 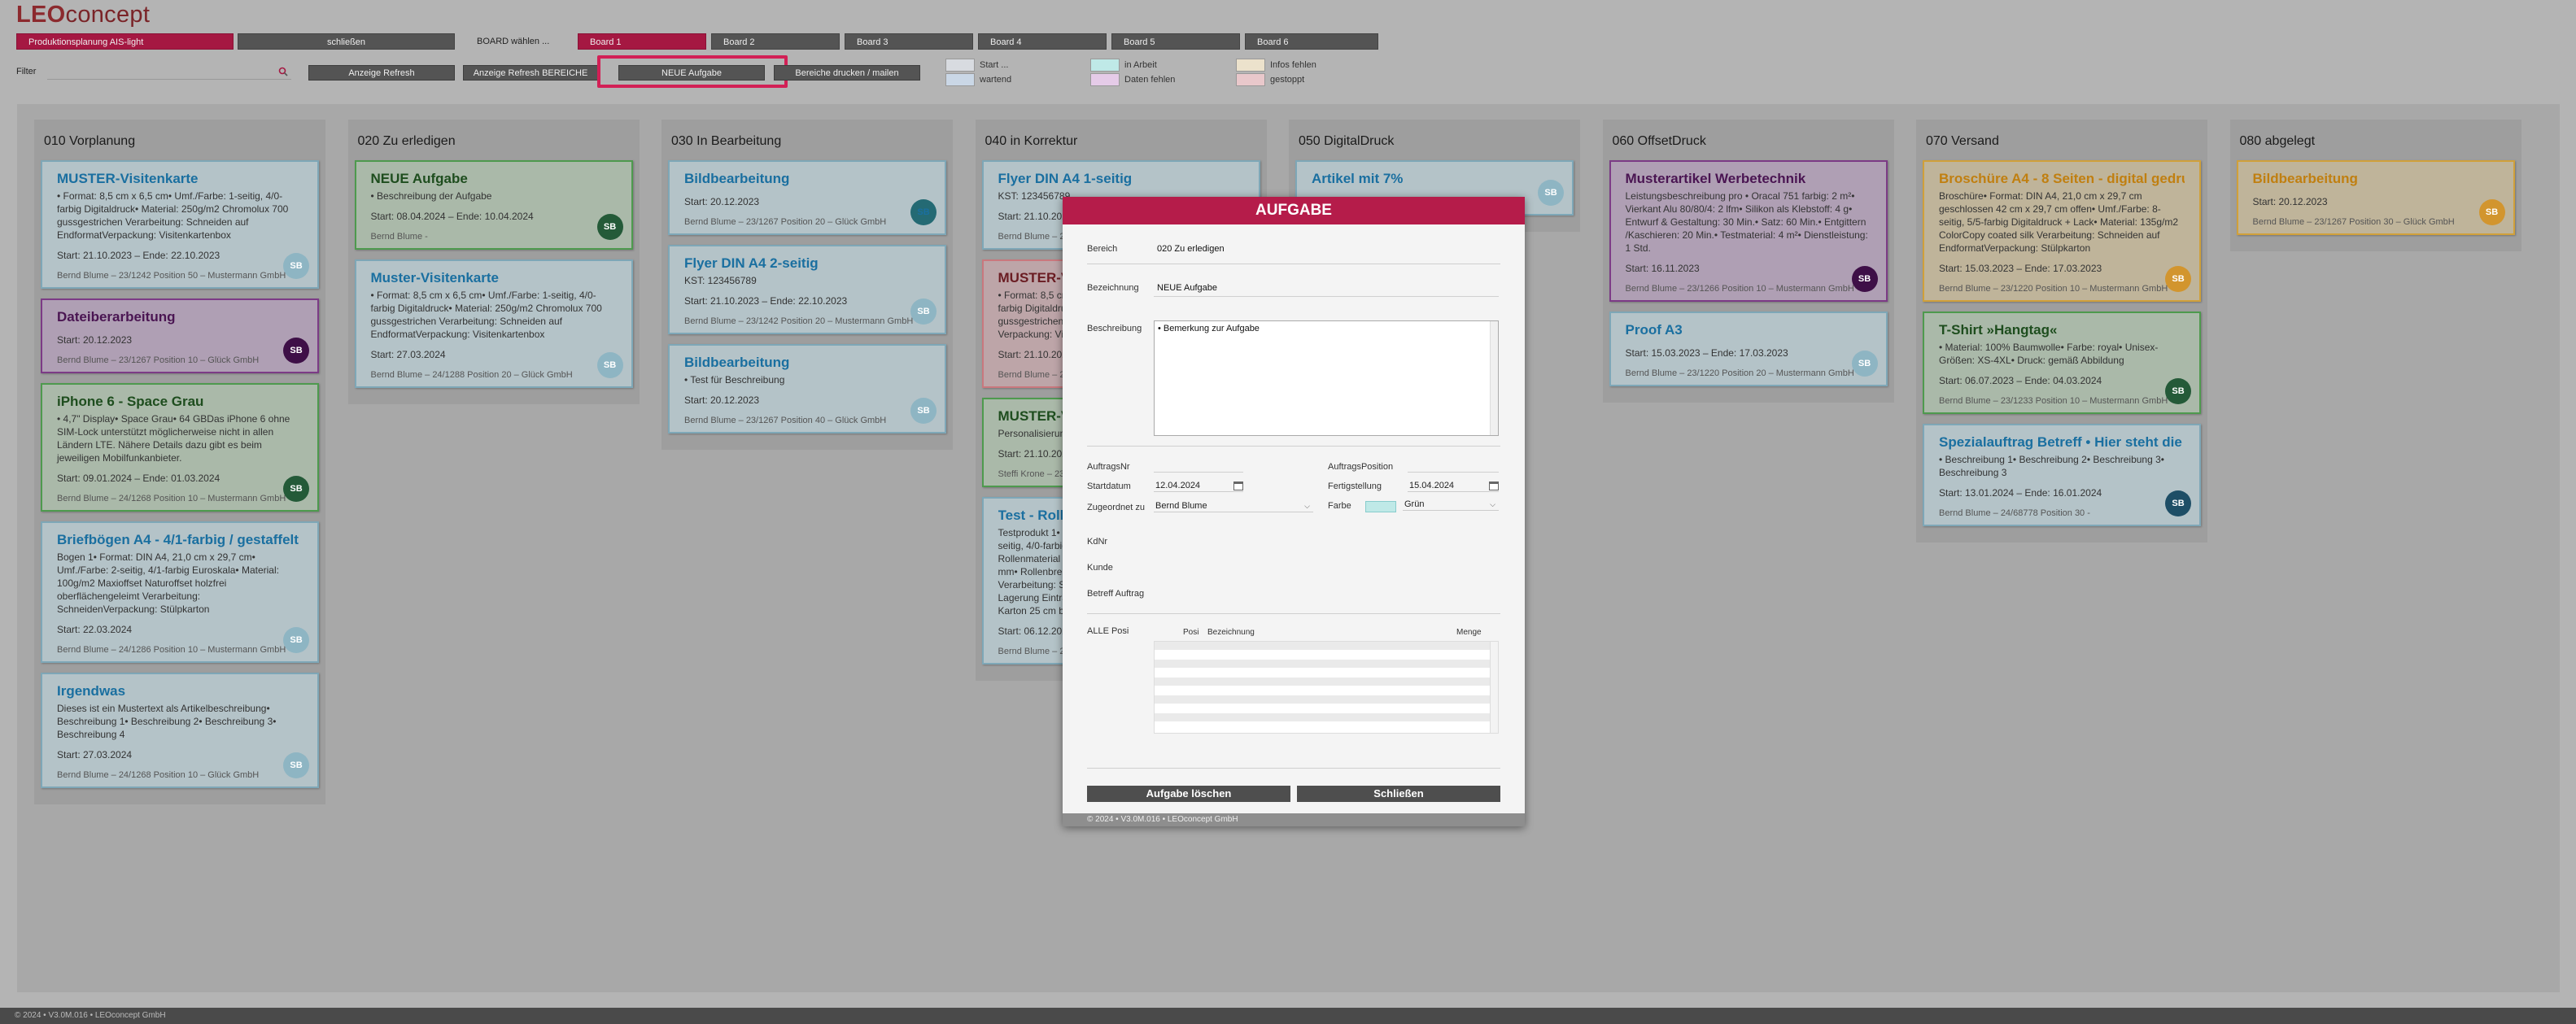 What do you see at coordinates (1398, 794) in the screenshot?
I see `close-dialog-button: Schließen` at bounding box center [1398, 794].